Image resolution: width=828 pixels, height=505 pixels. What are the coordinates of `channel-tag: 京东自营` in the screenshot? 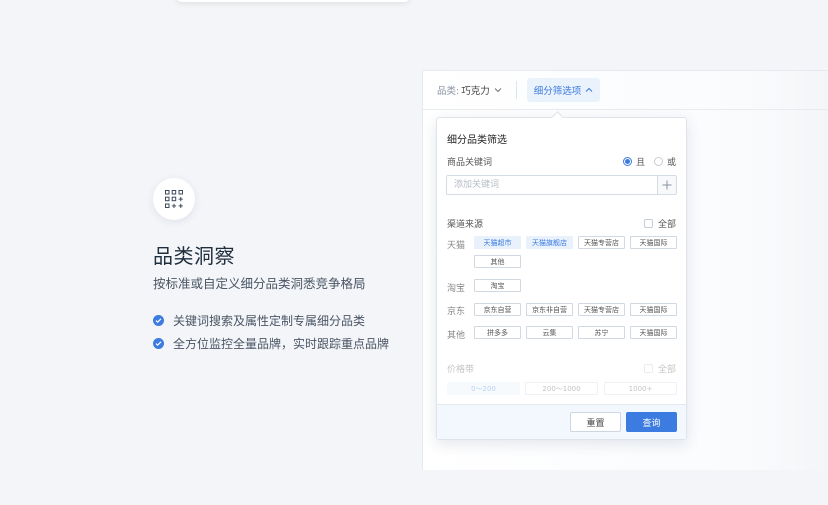 It's located at (497, 309).